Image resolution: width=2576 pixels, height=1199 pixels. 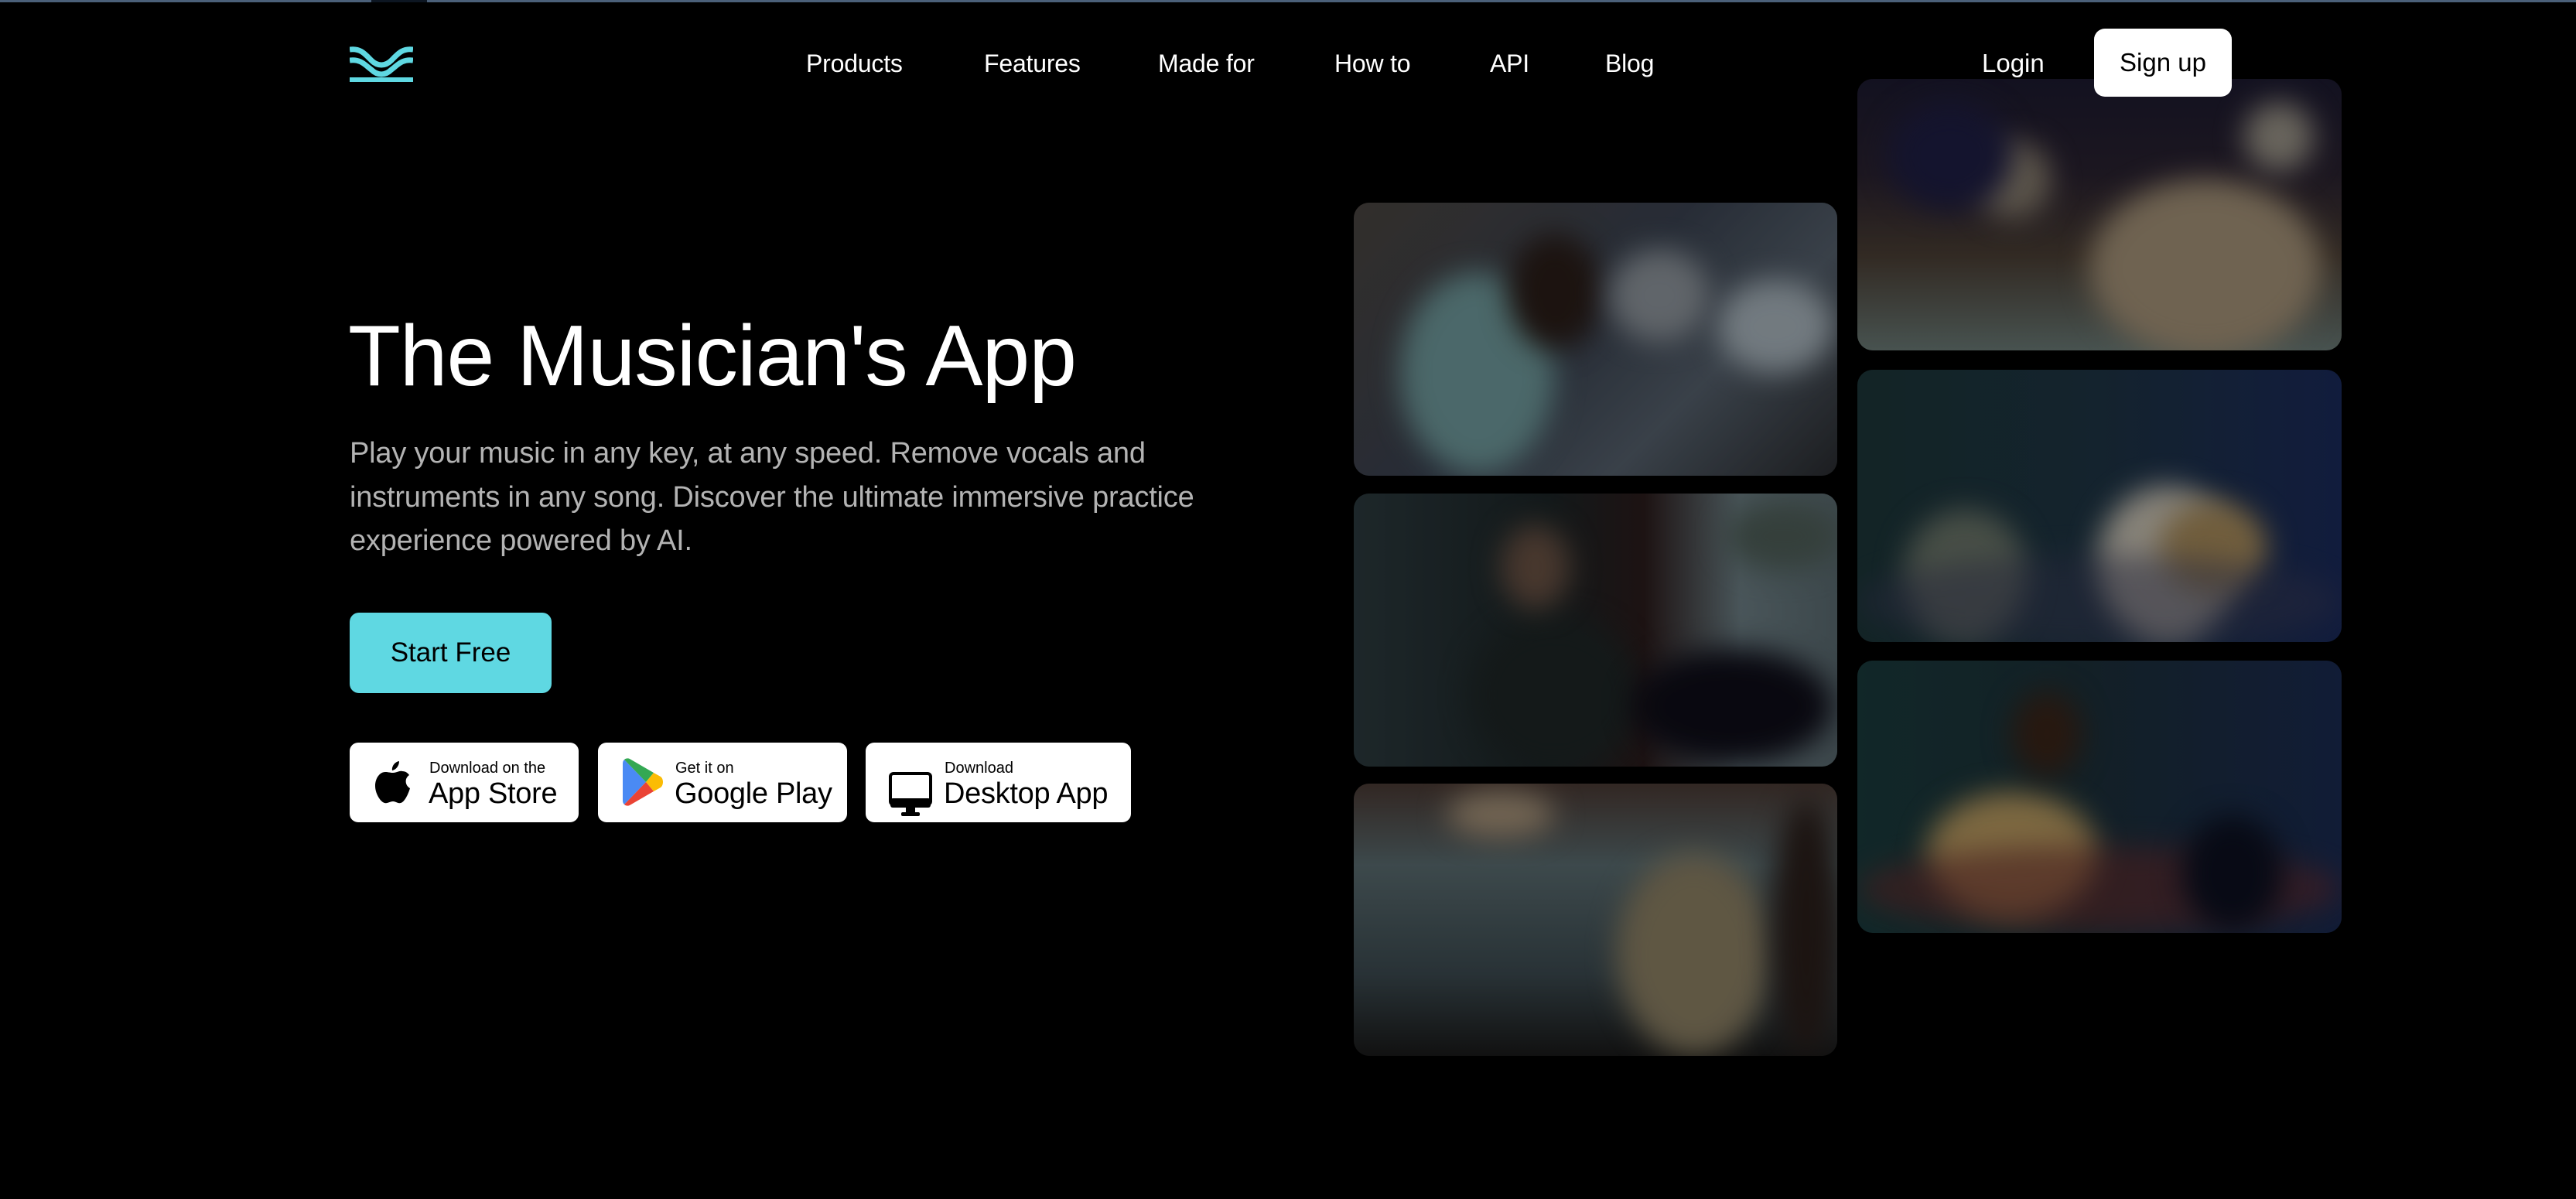 What do you see at coordinates (753, 794) in the screenshot?
I see `google-play-big-text: Google Play` at bounding box center [753, 794].